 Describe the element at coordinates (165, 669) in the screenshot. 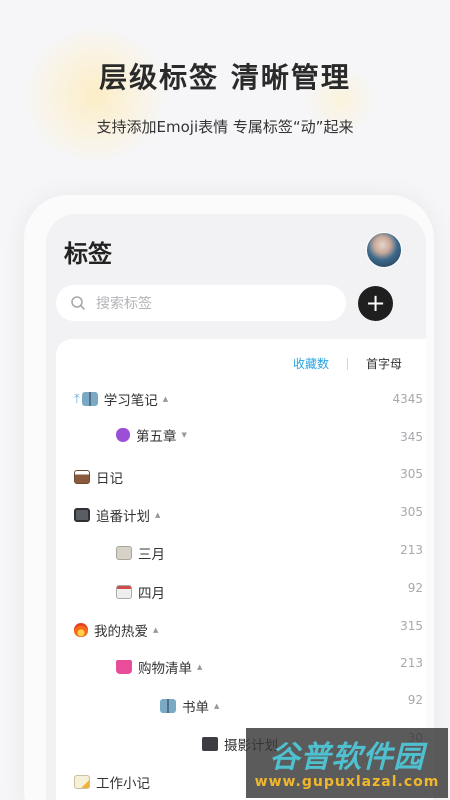

I see `tag-name: 购物清单` at that location.